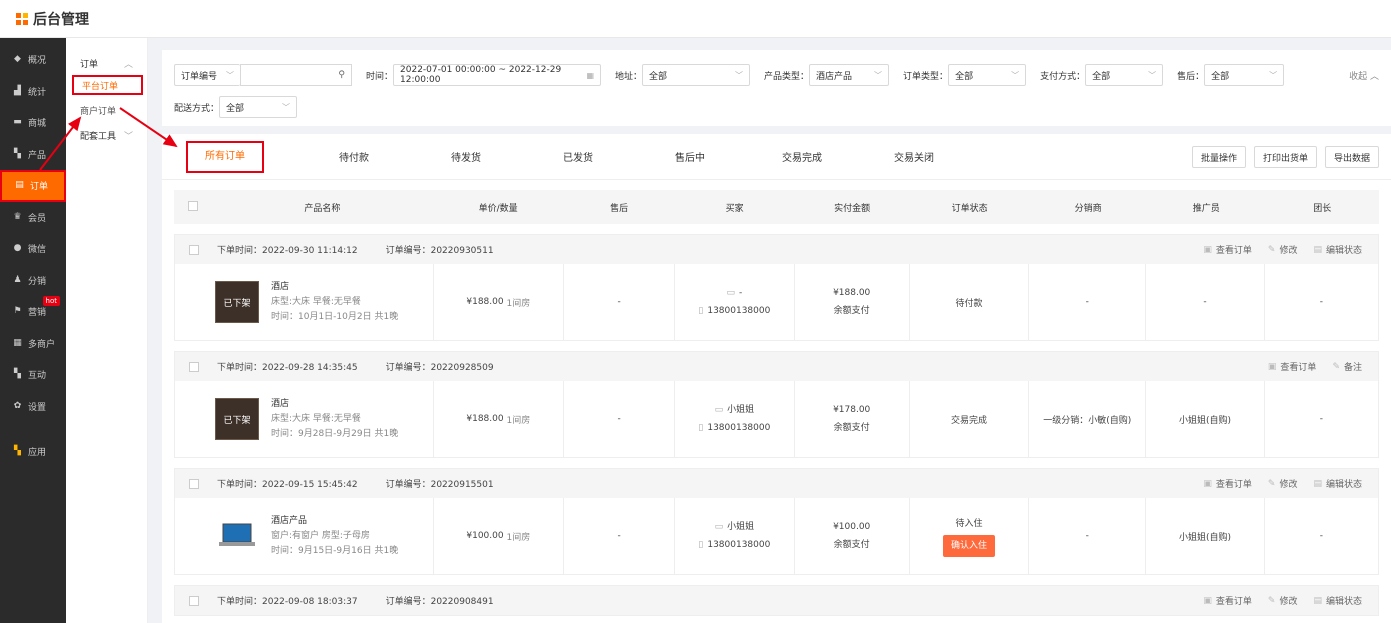 The image size is (1391, 623). What do you see at coordinates (690, 156) in the screenshot?
I see `tab-after-sale: 售后中` at bounding box center [690, 156].